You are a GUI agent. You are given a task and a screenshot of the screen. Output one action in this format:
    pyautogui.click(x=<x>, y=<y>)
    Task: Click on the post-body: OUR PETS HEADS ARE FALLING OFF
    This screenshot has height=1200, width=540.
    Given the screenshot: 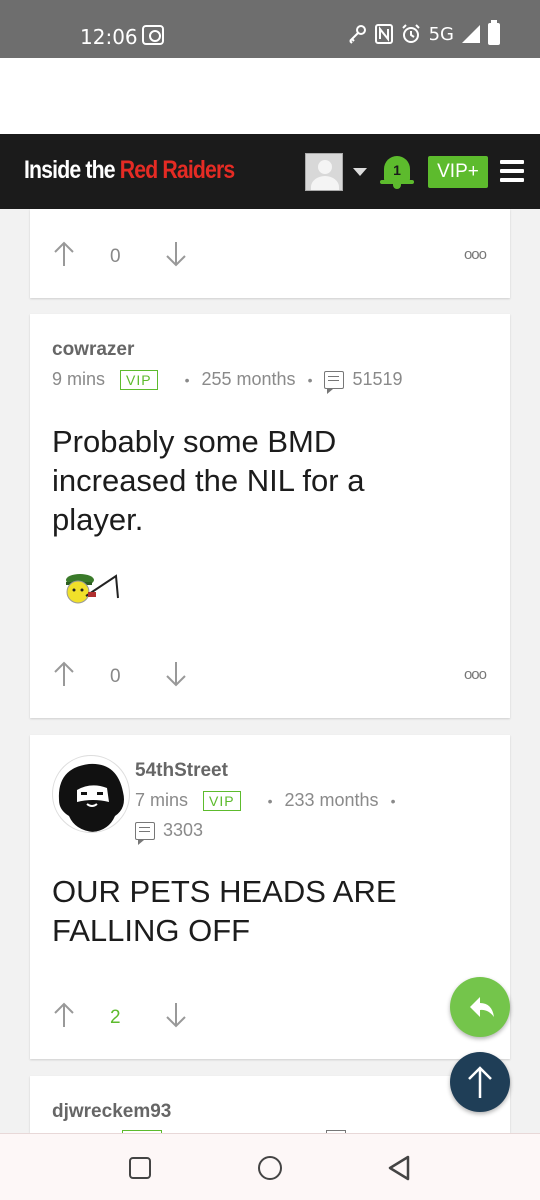 What is the action you would take?
    pyautogui.click(x=224, y=911)
    